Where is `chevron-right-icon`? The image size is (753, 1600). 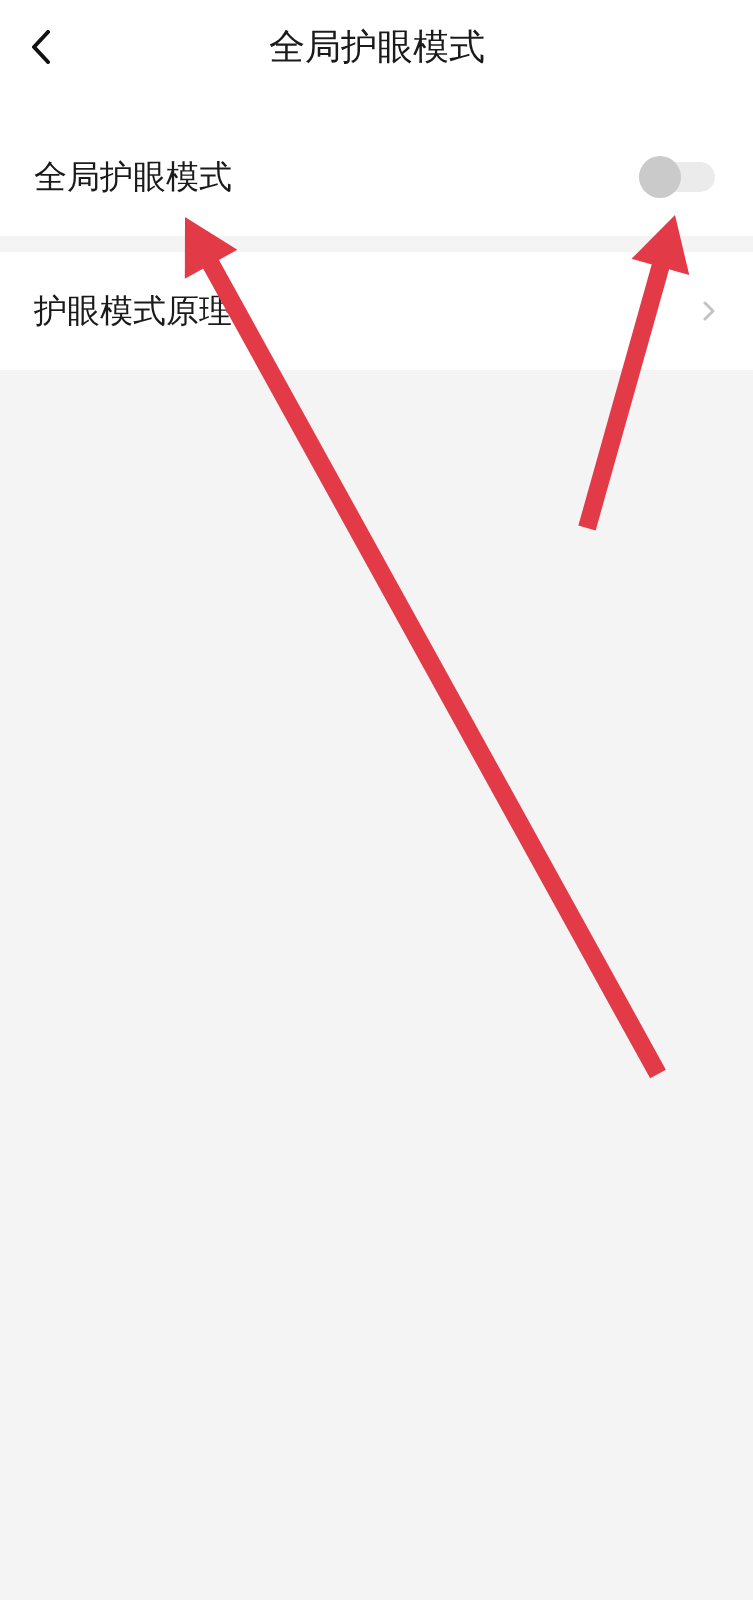 chevron-right-icon is located at coordinates (709, 311).